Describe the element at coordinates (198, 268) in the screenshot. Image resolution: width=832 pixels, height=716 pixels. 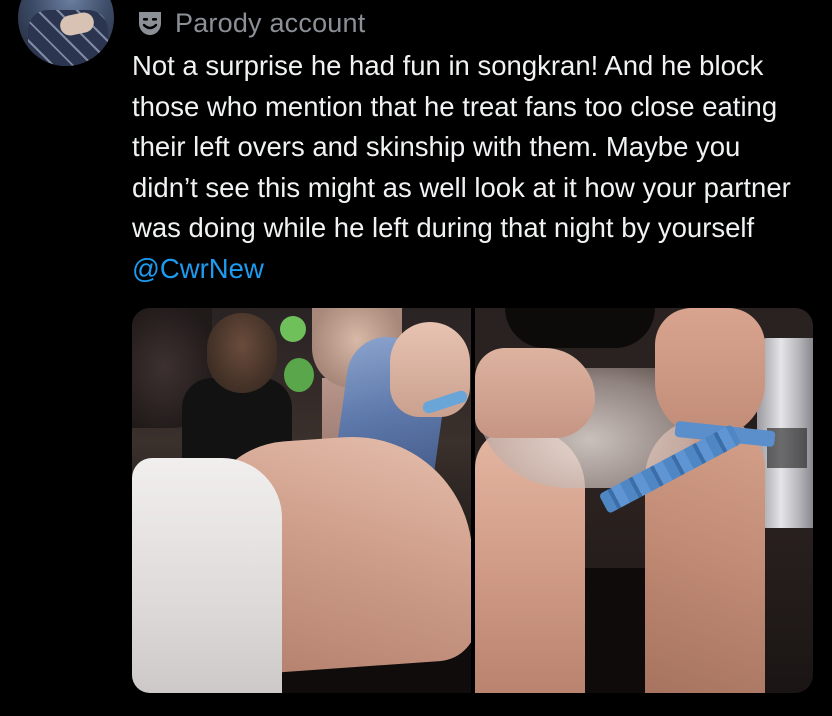
I see `mention-link: @CwrNew` at that location.